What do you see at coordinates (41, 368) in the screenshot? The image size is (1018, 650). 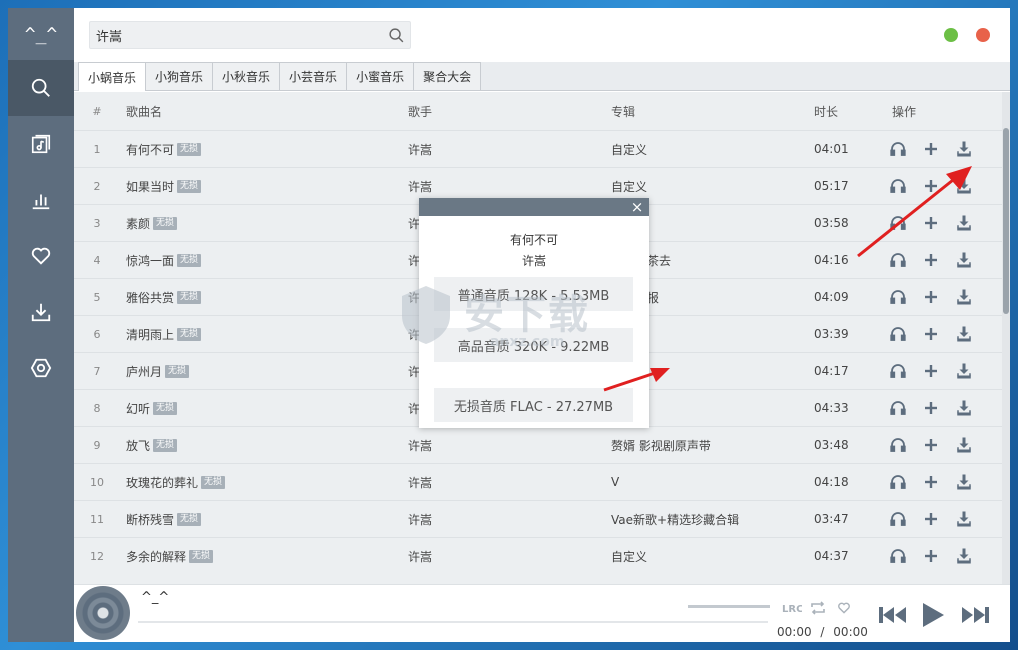 I see `sidebar-item-settings` at bounding box center [41, 368].